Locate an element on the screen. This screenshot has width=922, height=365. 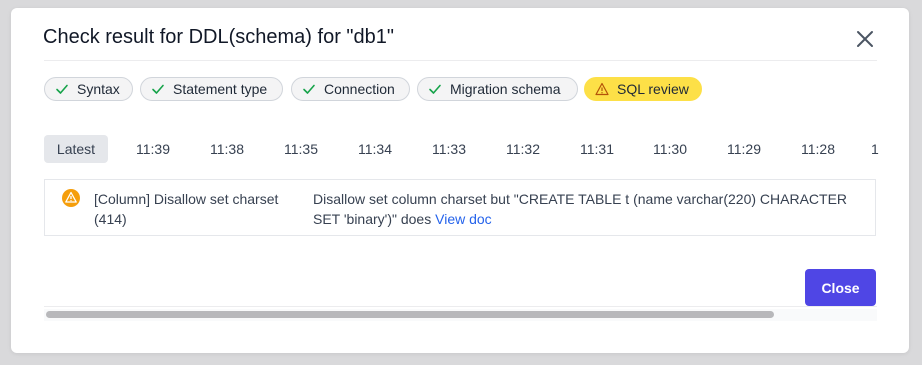
chip-label: Migration schema is located at coordinates (505, 89).